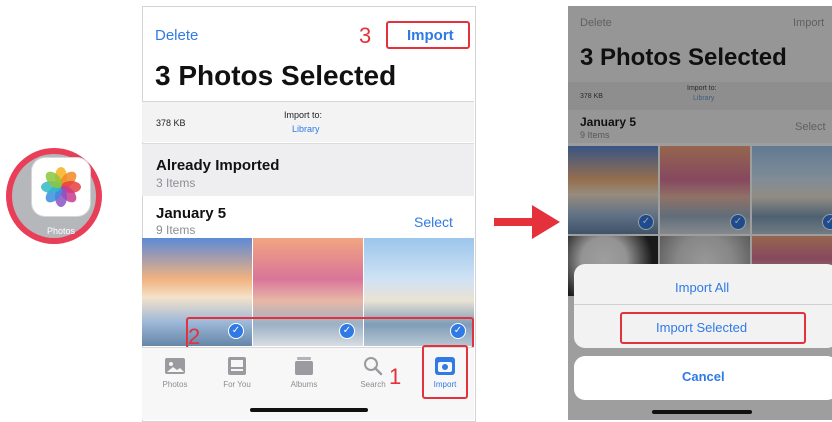 This screenshot has width=832, height=422. I want to click on step-number-3: 3, so click(365, 35).